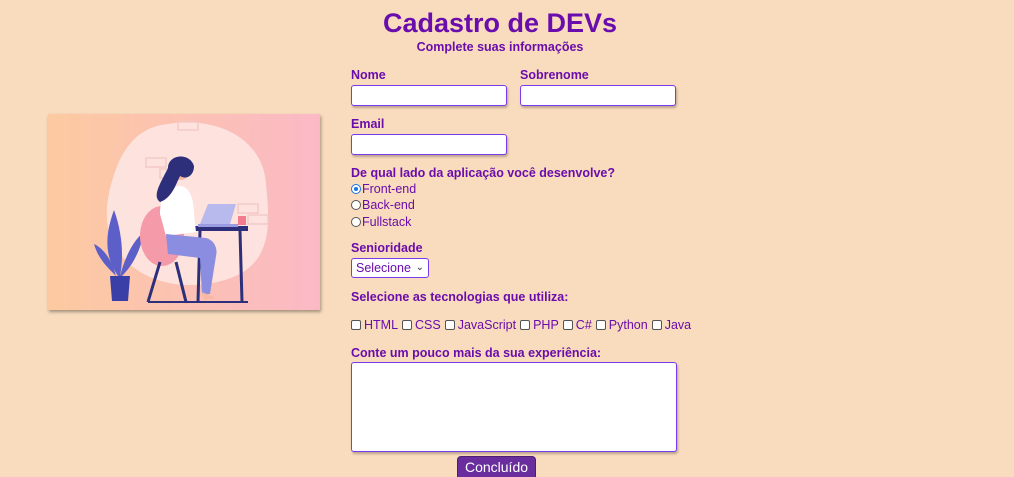 The width and height of the screenshot is (1014, 477). I want to click on radio-front-end: Front-end, so click(383, 189).